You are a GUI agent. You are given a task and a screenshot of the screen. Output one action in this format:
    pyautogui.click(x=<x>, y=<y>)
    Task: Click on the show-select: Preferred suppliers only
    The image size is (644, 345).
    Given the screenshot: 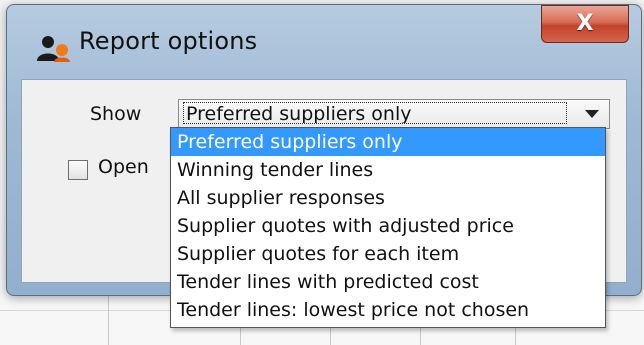 What is the action you would take?
    pyautogui.click(x=394, y=114)
    